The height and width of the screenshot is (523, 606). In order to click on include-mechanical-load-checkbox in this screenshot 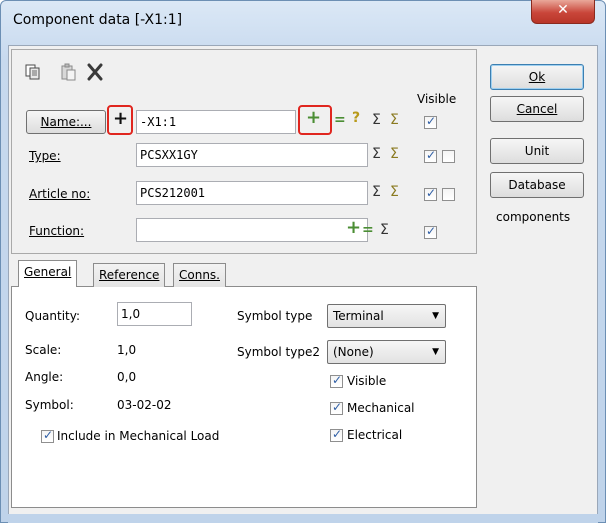, I will do `click(47, 435)`.